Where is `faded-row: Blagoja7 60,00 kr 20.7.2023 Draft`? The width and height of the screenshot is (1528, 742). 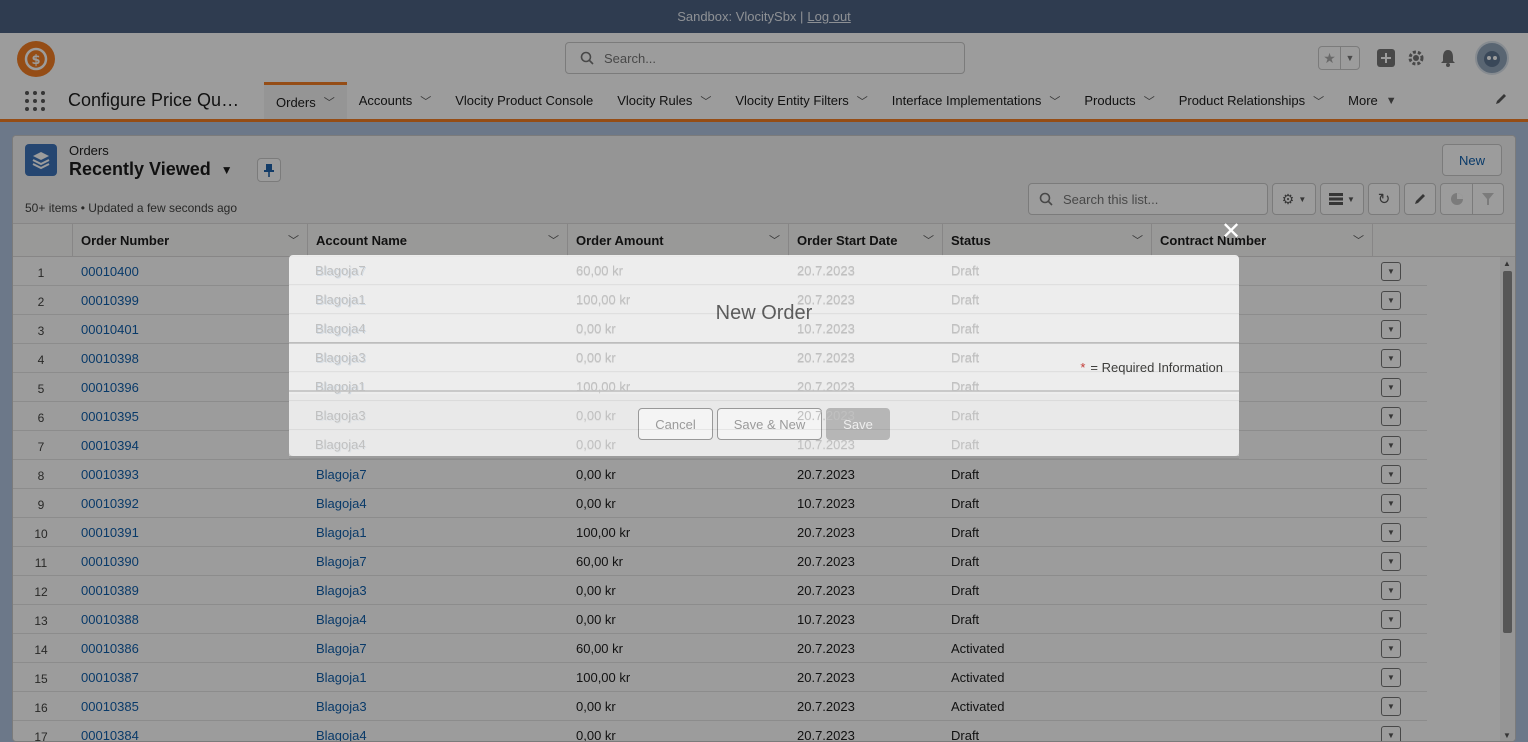
faded-row: Blagoja7 60,00 kr 20.7.2023 Draft is located at coordinates (764, 270).